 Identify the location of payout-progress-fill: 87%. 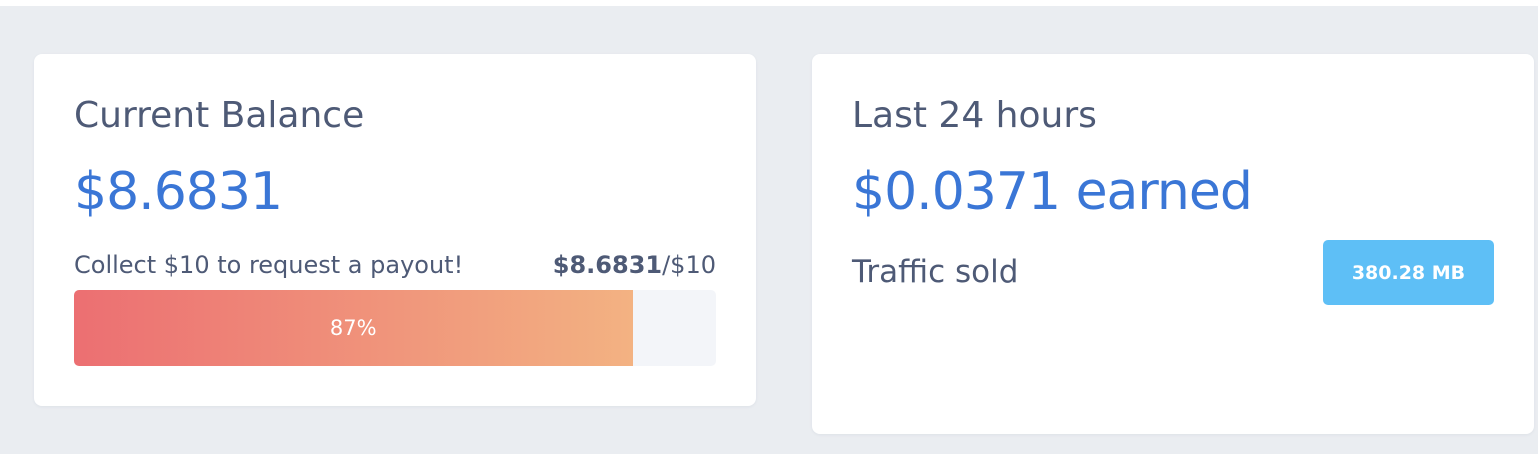
(353, 328).